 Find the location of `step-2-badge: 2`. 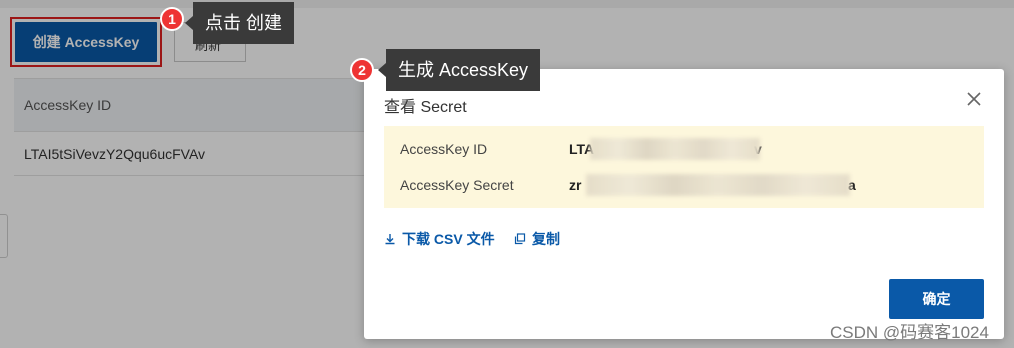

step-2-badge: 2 is located at coordinates (362, 70).